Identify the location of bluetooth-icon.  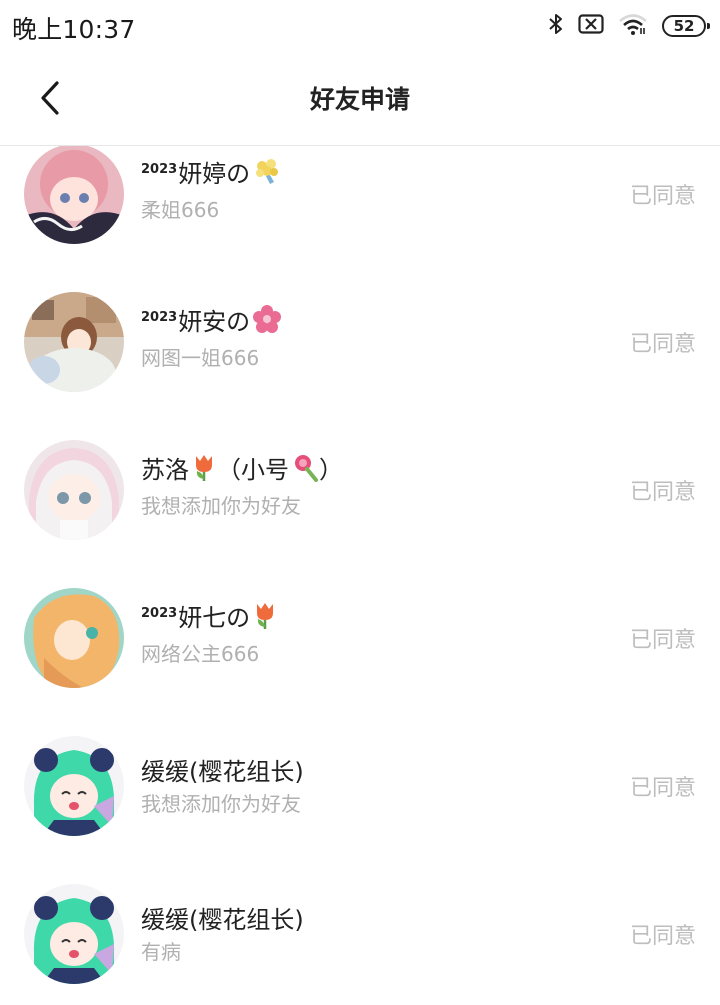
(556, 26).